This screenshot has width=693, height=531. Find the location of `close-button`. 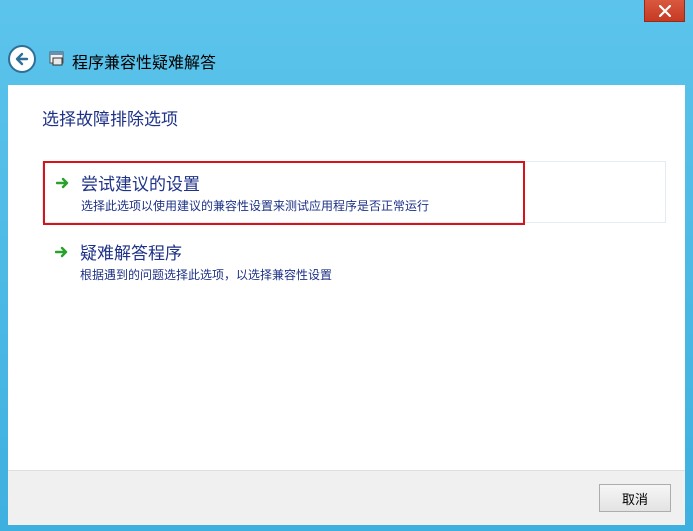

close-button is located at coordinates (664, 11).